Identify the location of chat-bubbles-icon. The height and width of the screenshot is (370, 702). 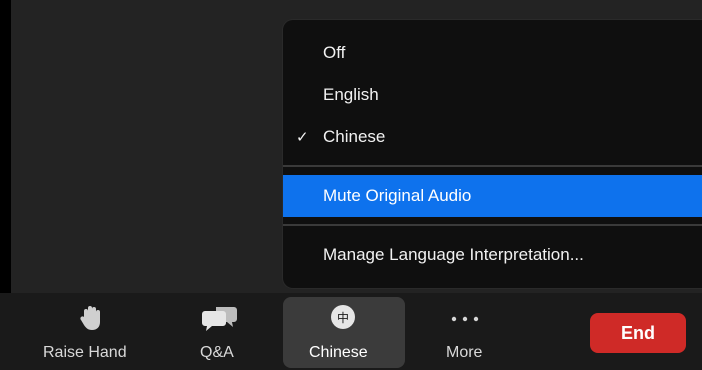
(219, 319).